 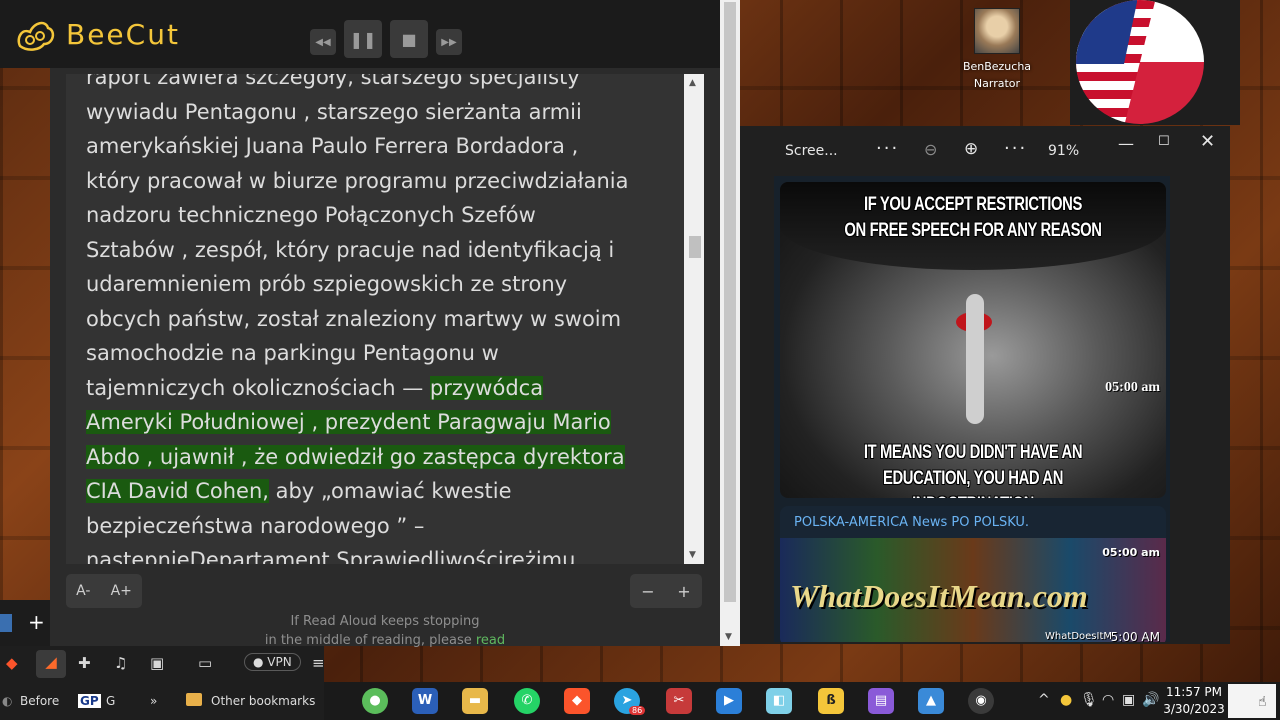 What do you see at coordinates (318, 663) in the screenshot?
I see `menu-icon: ≡` at bounding box center [318, 663].